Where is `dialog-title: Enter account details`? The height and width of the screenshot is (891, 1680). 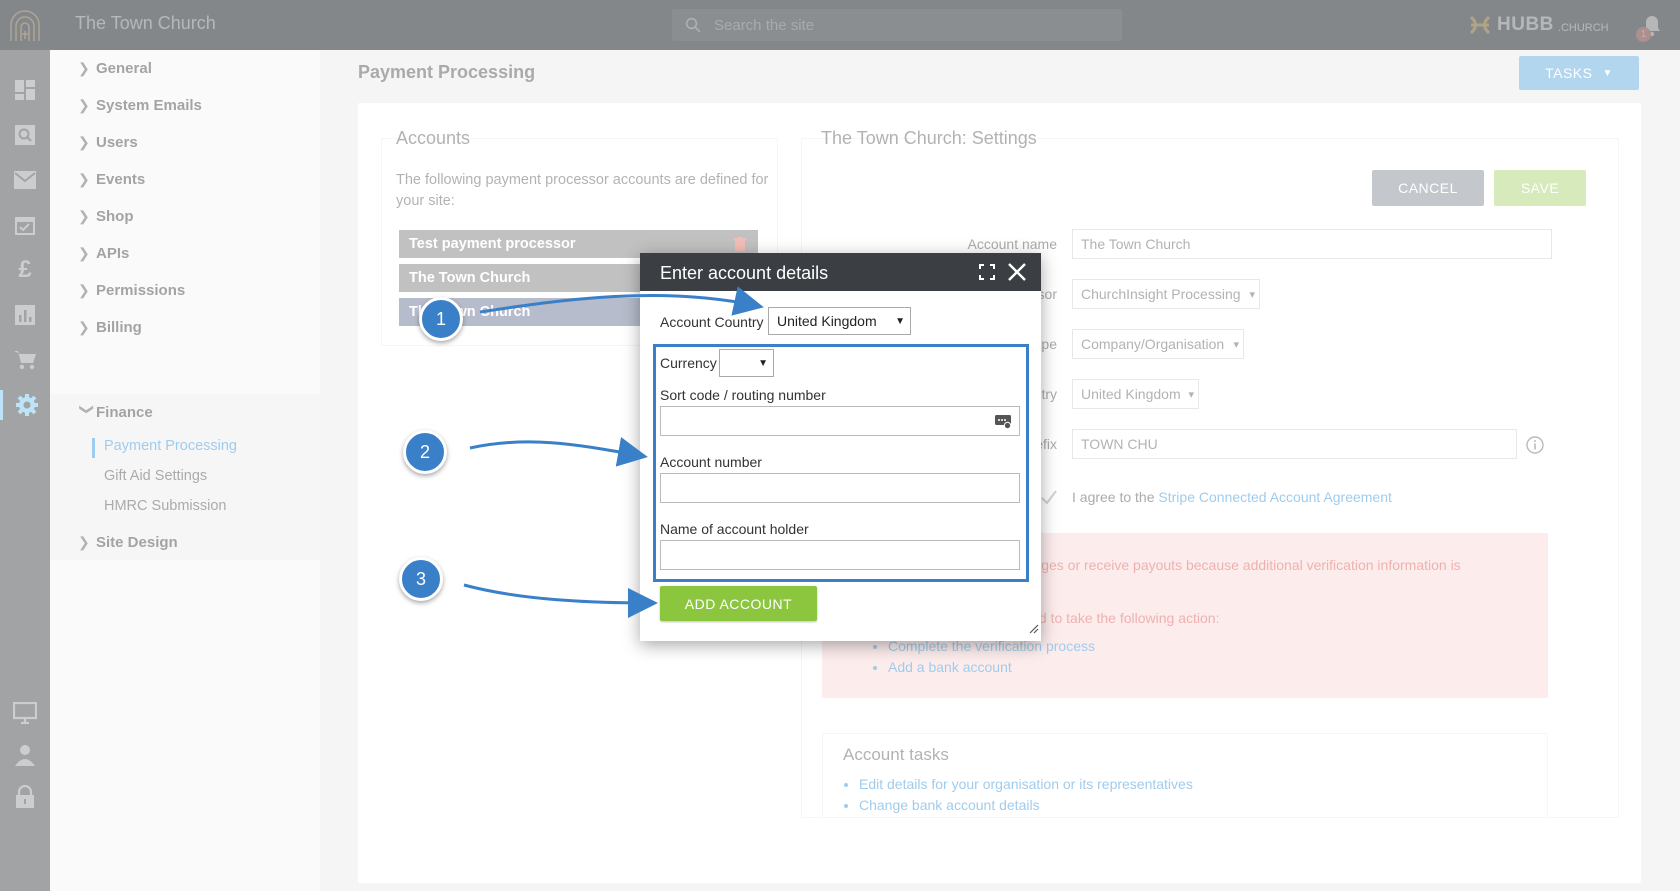
dialog-title: Enter account details is located at coordinates (744, 273).